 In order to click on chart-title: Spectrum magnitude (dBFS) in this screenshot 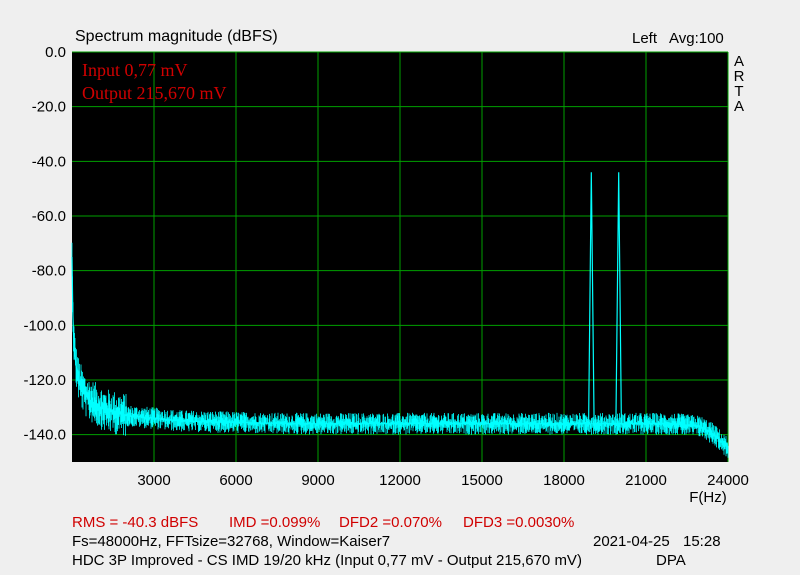, I will do `click(176, 36)`.